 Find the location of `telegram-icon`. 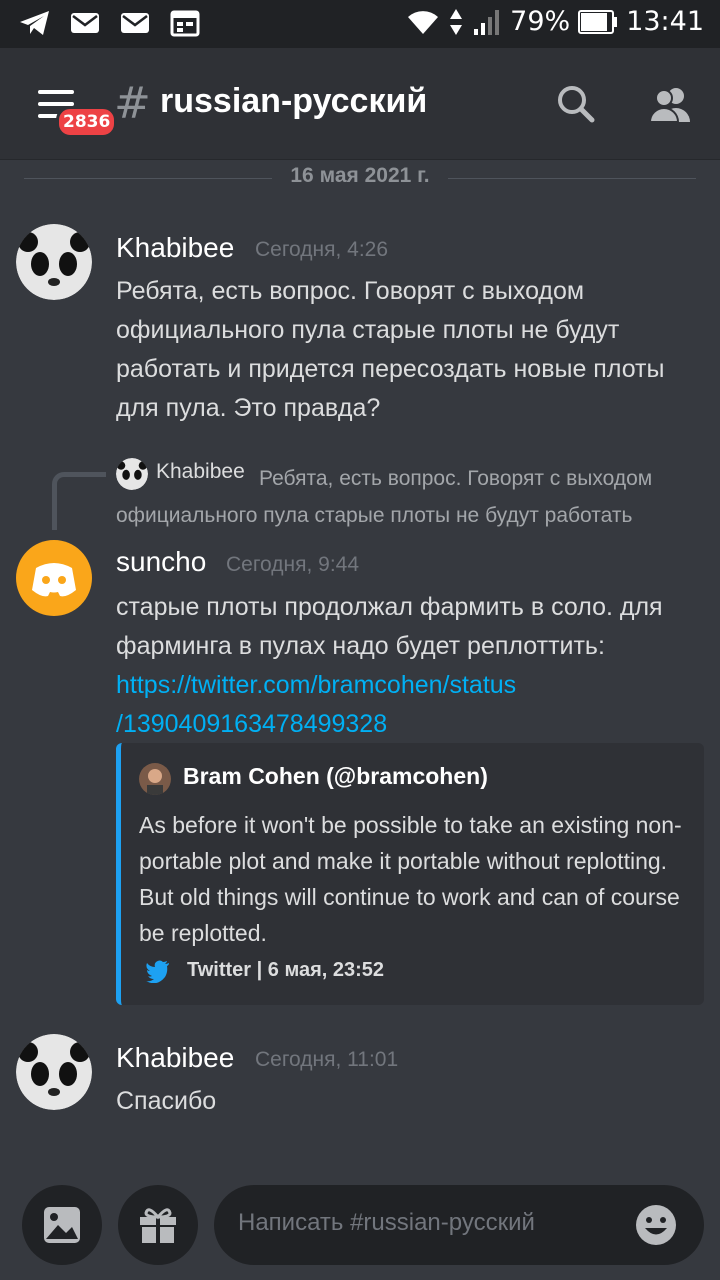

telegram-icon is located at coordinates (34, 23).